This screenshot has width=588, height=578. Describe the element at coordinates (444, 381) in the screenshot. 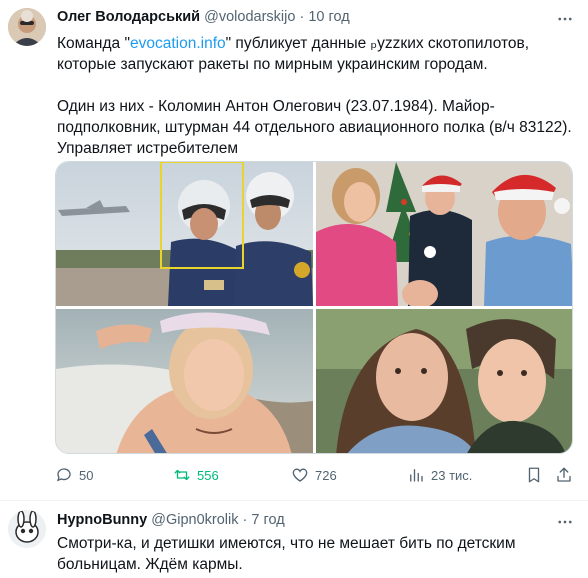

I see `photo-mother-son` at that location.